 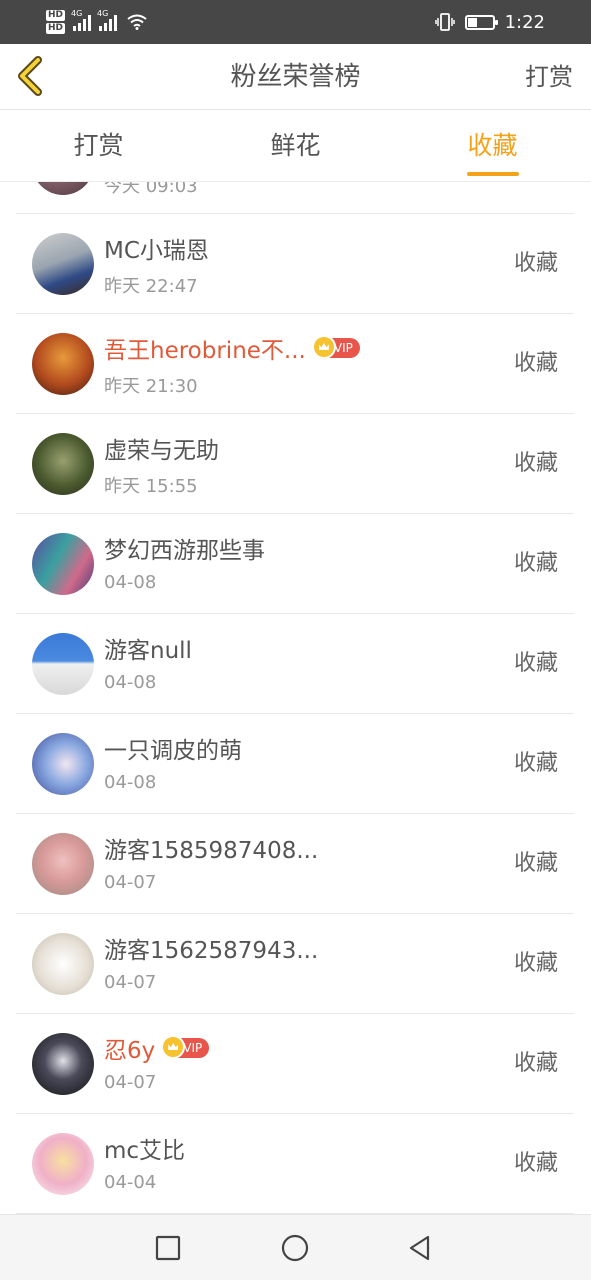 What do you see at coordinates (96, 22) in the screenshot?
I see `status-bar-left: HD HD 4G 4G` at bounding box center [96, 22].